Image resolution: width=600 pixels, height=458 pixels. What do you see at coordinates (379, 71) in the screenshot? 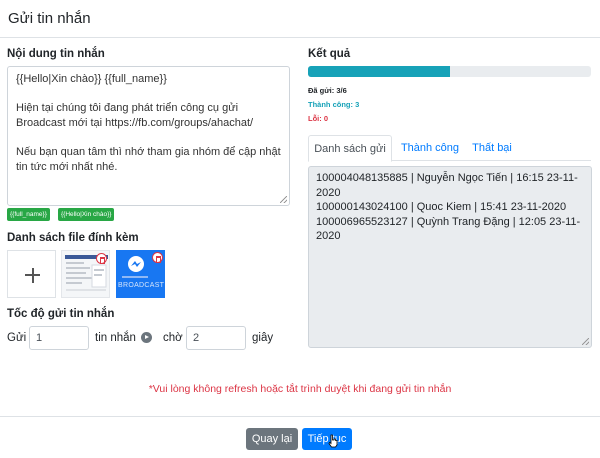
I see `progress-fill` at bounding box center [379, 71].